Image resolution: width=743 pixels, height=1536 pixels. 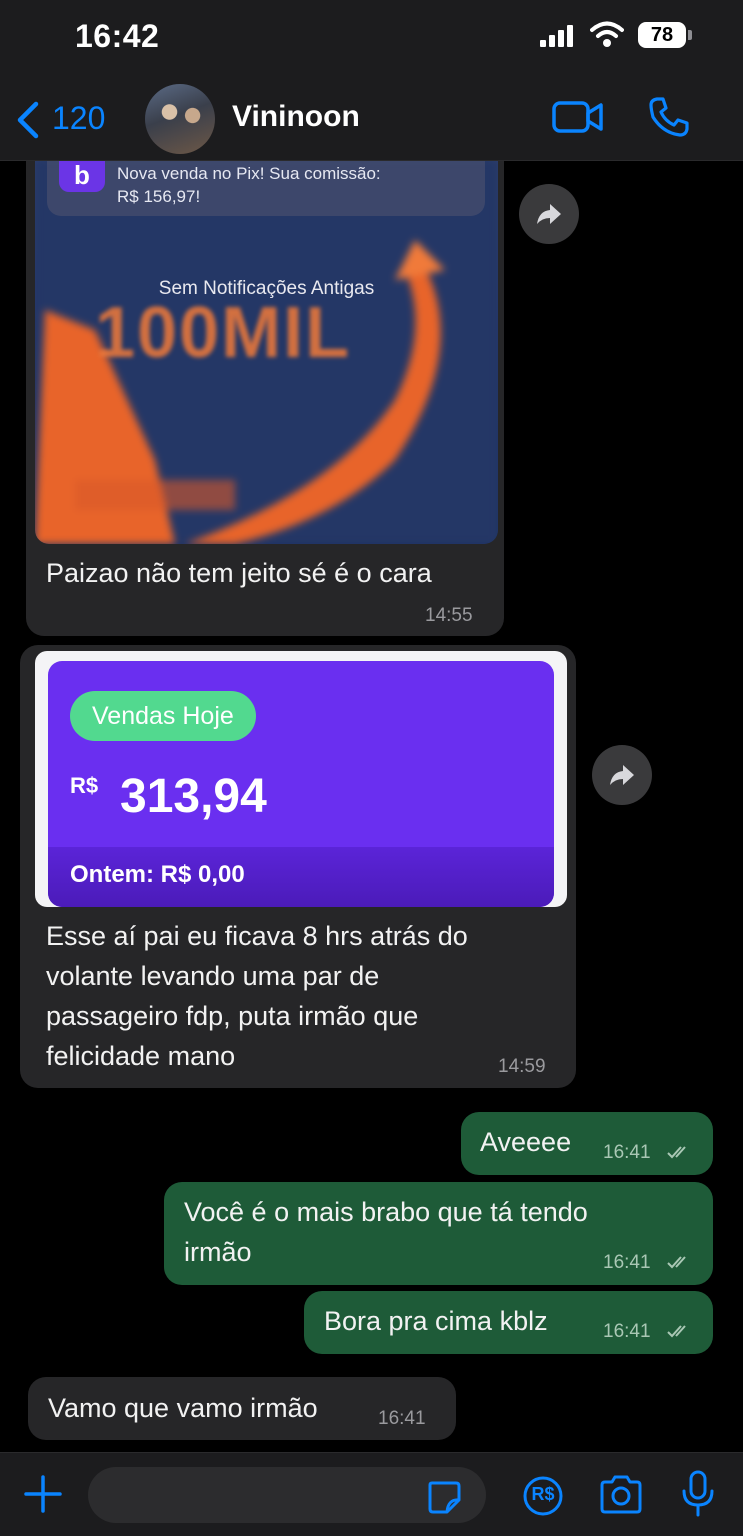 What do you see at coordinates (239, 573) in the screenshot?
I see `message-text: Paizao não tem jeito sé é o cara` at bounding box center [239, 573].